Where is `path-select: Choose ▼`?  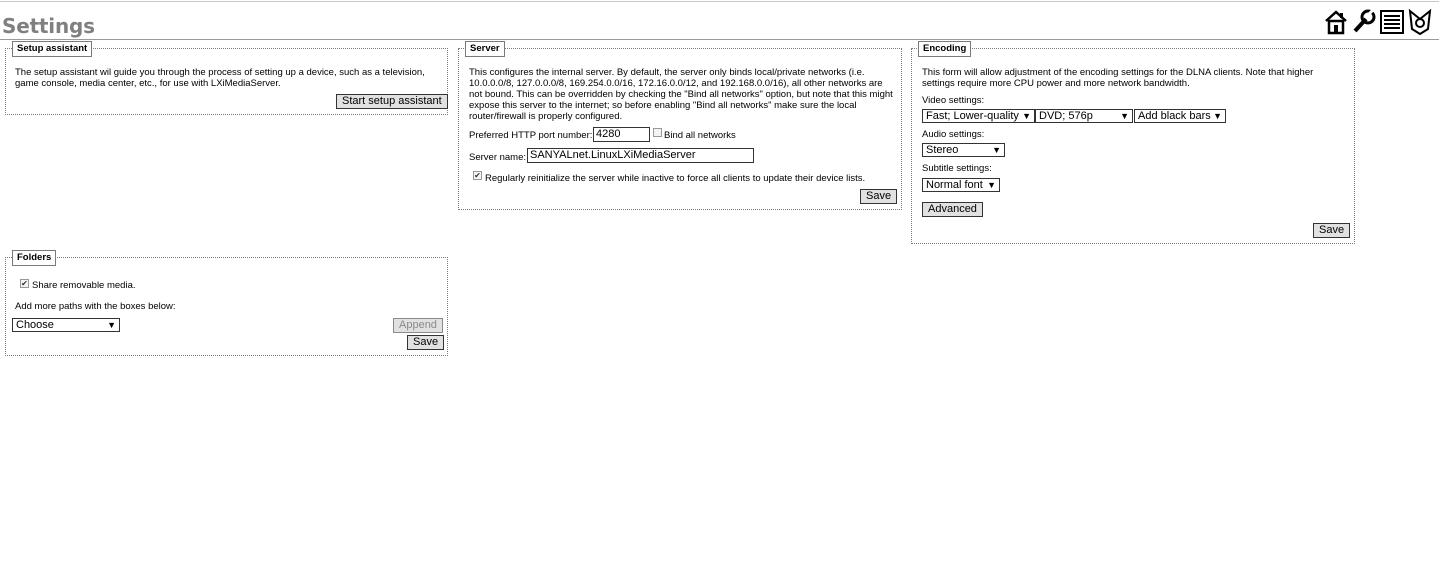
path-select: Choose ▼ is located at coordinates (66, 325).